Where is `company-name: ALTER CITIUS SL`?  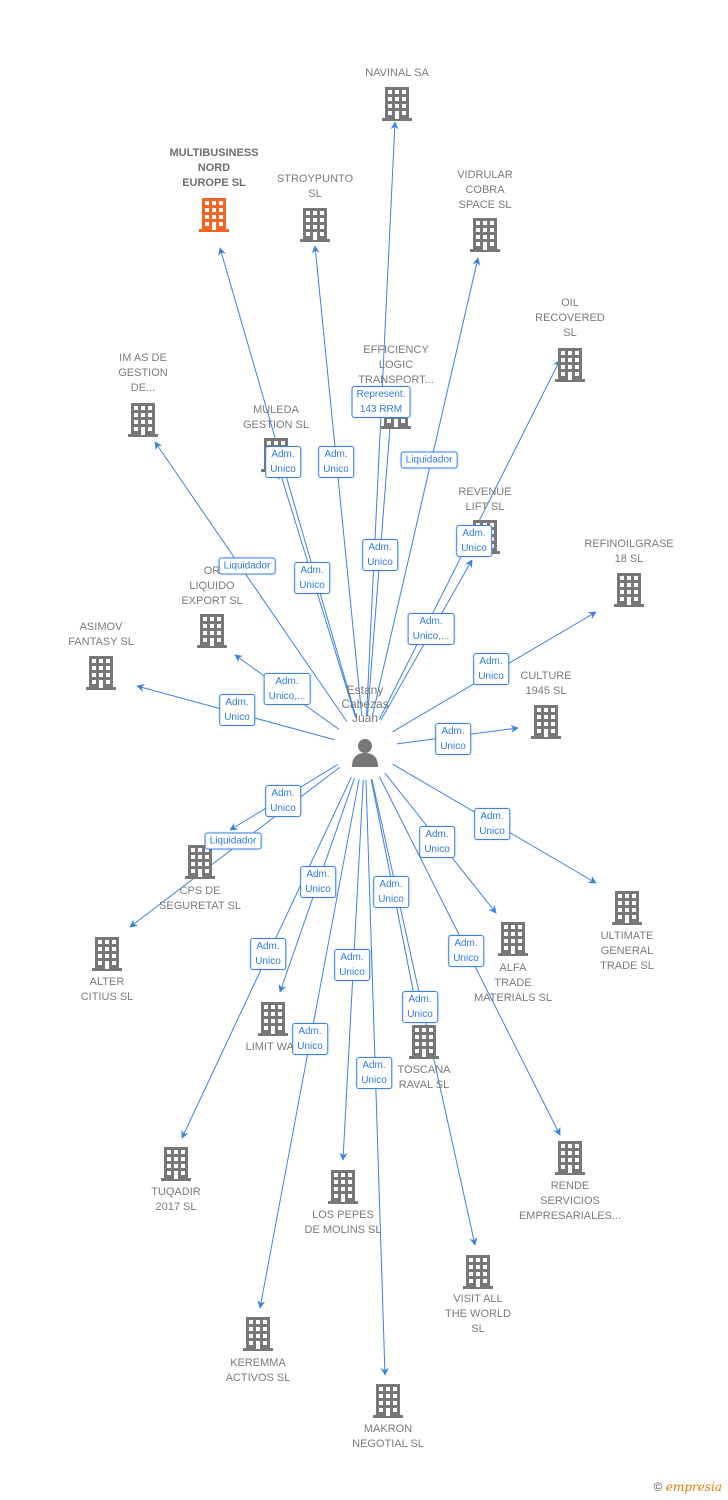 company-name: ALTER CITIUS SL is located at coordinates (107, 990).